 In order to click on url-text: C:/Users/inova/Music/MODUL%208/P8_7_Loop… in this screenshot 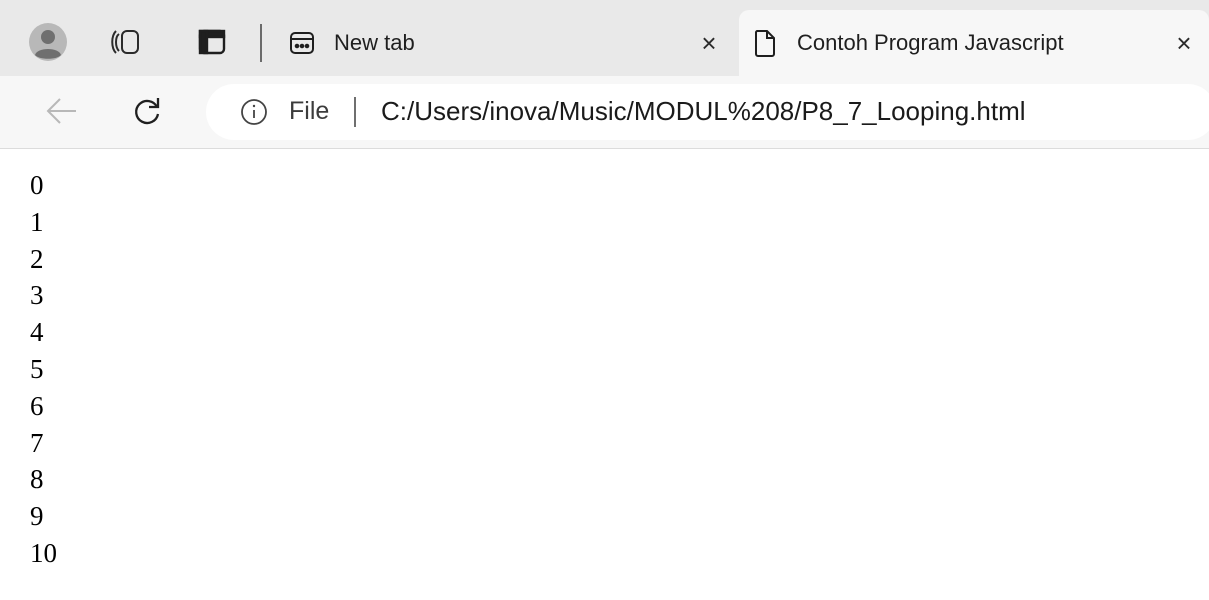, I will do `click(703, 111)`.